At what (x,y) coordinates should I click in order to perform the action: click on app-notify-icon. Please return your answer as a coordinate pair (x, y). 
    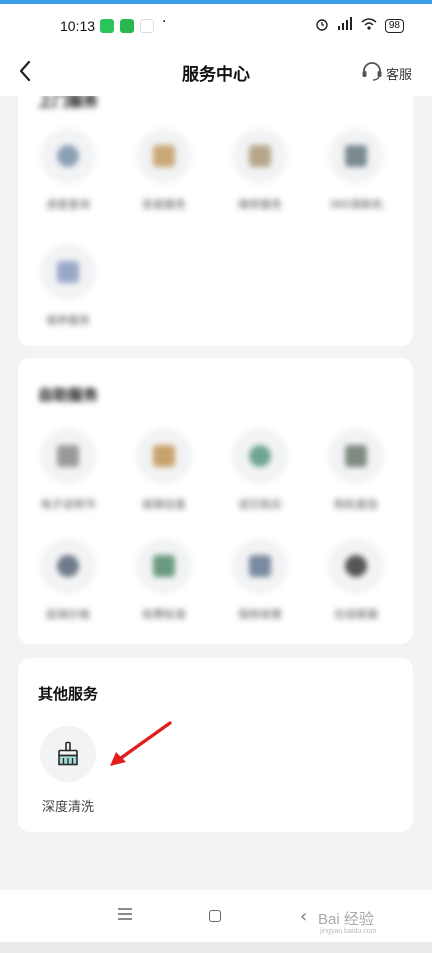
    Looking at the image, I should click on (127, 26).